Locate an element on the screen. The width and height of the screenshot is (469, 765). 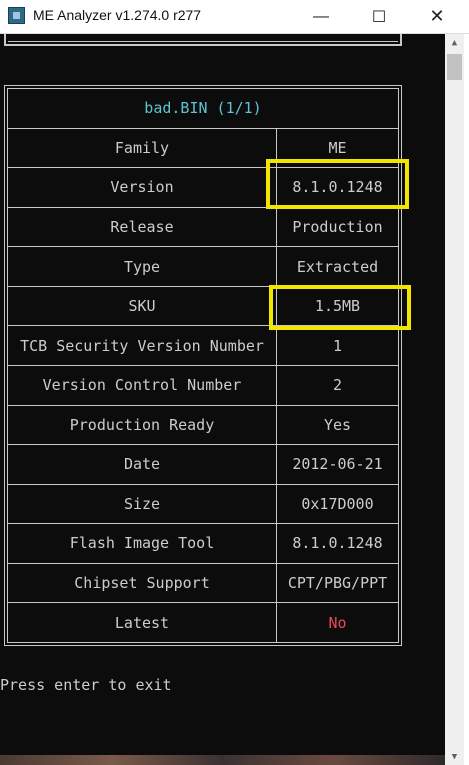
desktop-background-strip is located at coordinates (222, 760).